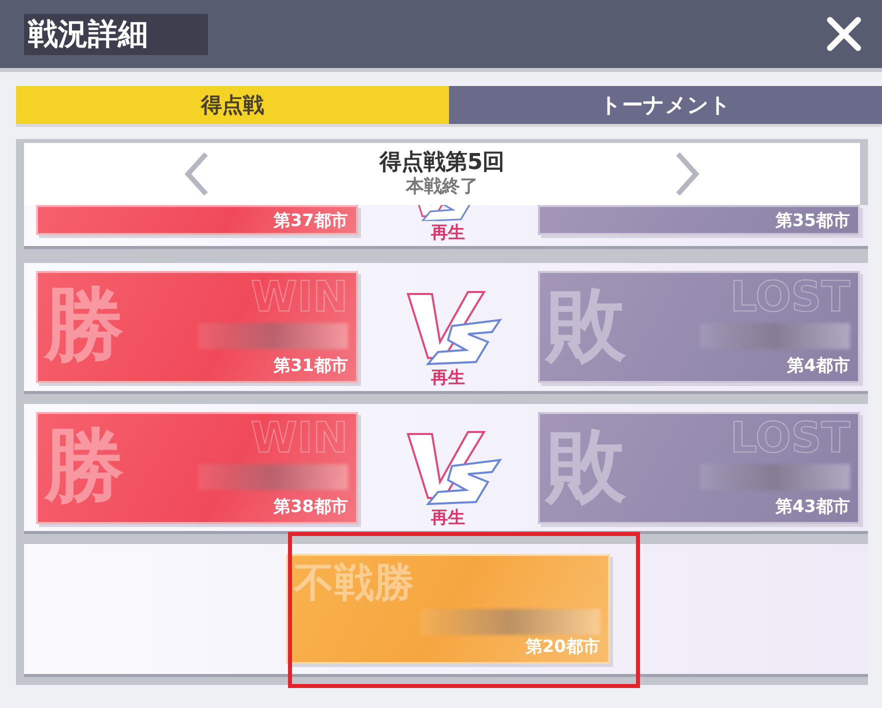 Image resolution: width=882 pixels, height=708 pixels. What do you see at coordinates (818, 365) in the screenshot?
I see `city-label: 第4都市` at bounding box center [818, 365].